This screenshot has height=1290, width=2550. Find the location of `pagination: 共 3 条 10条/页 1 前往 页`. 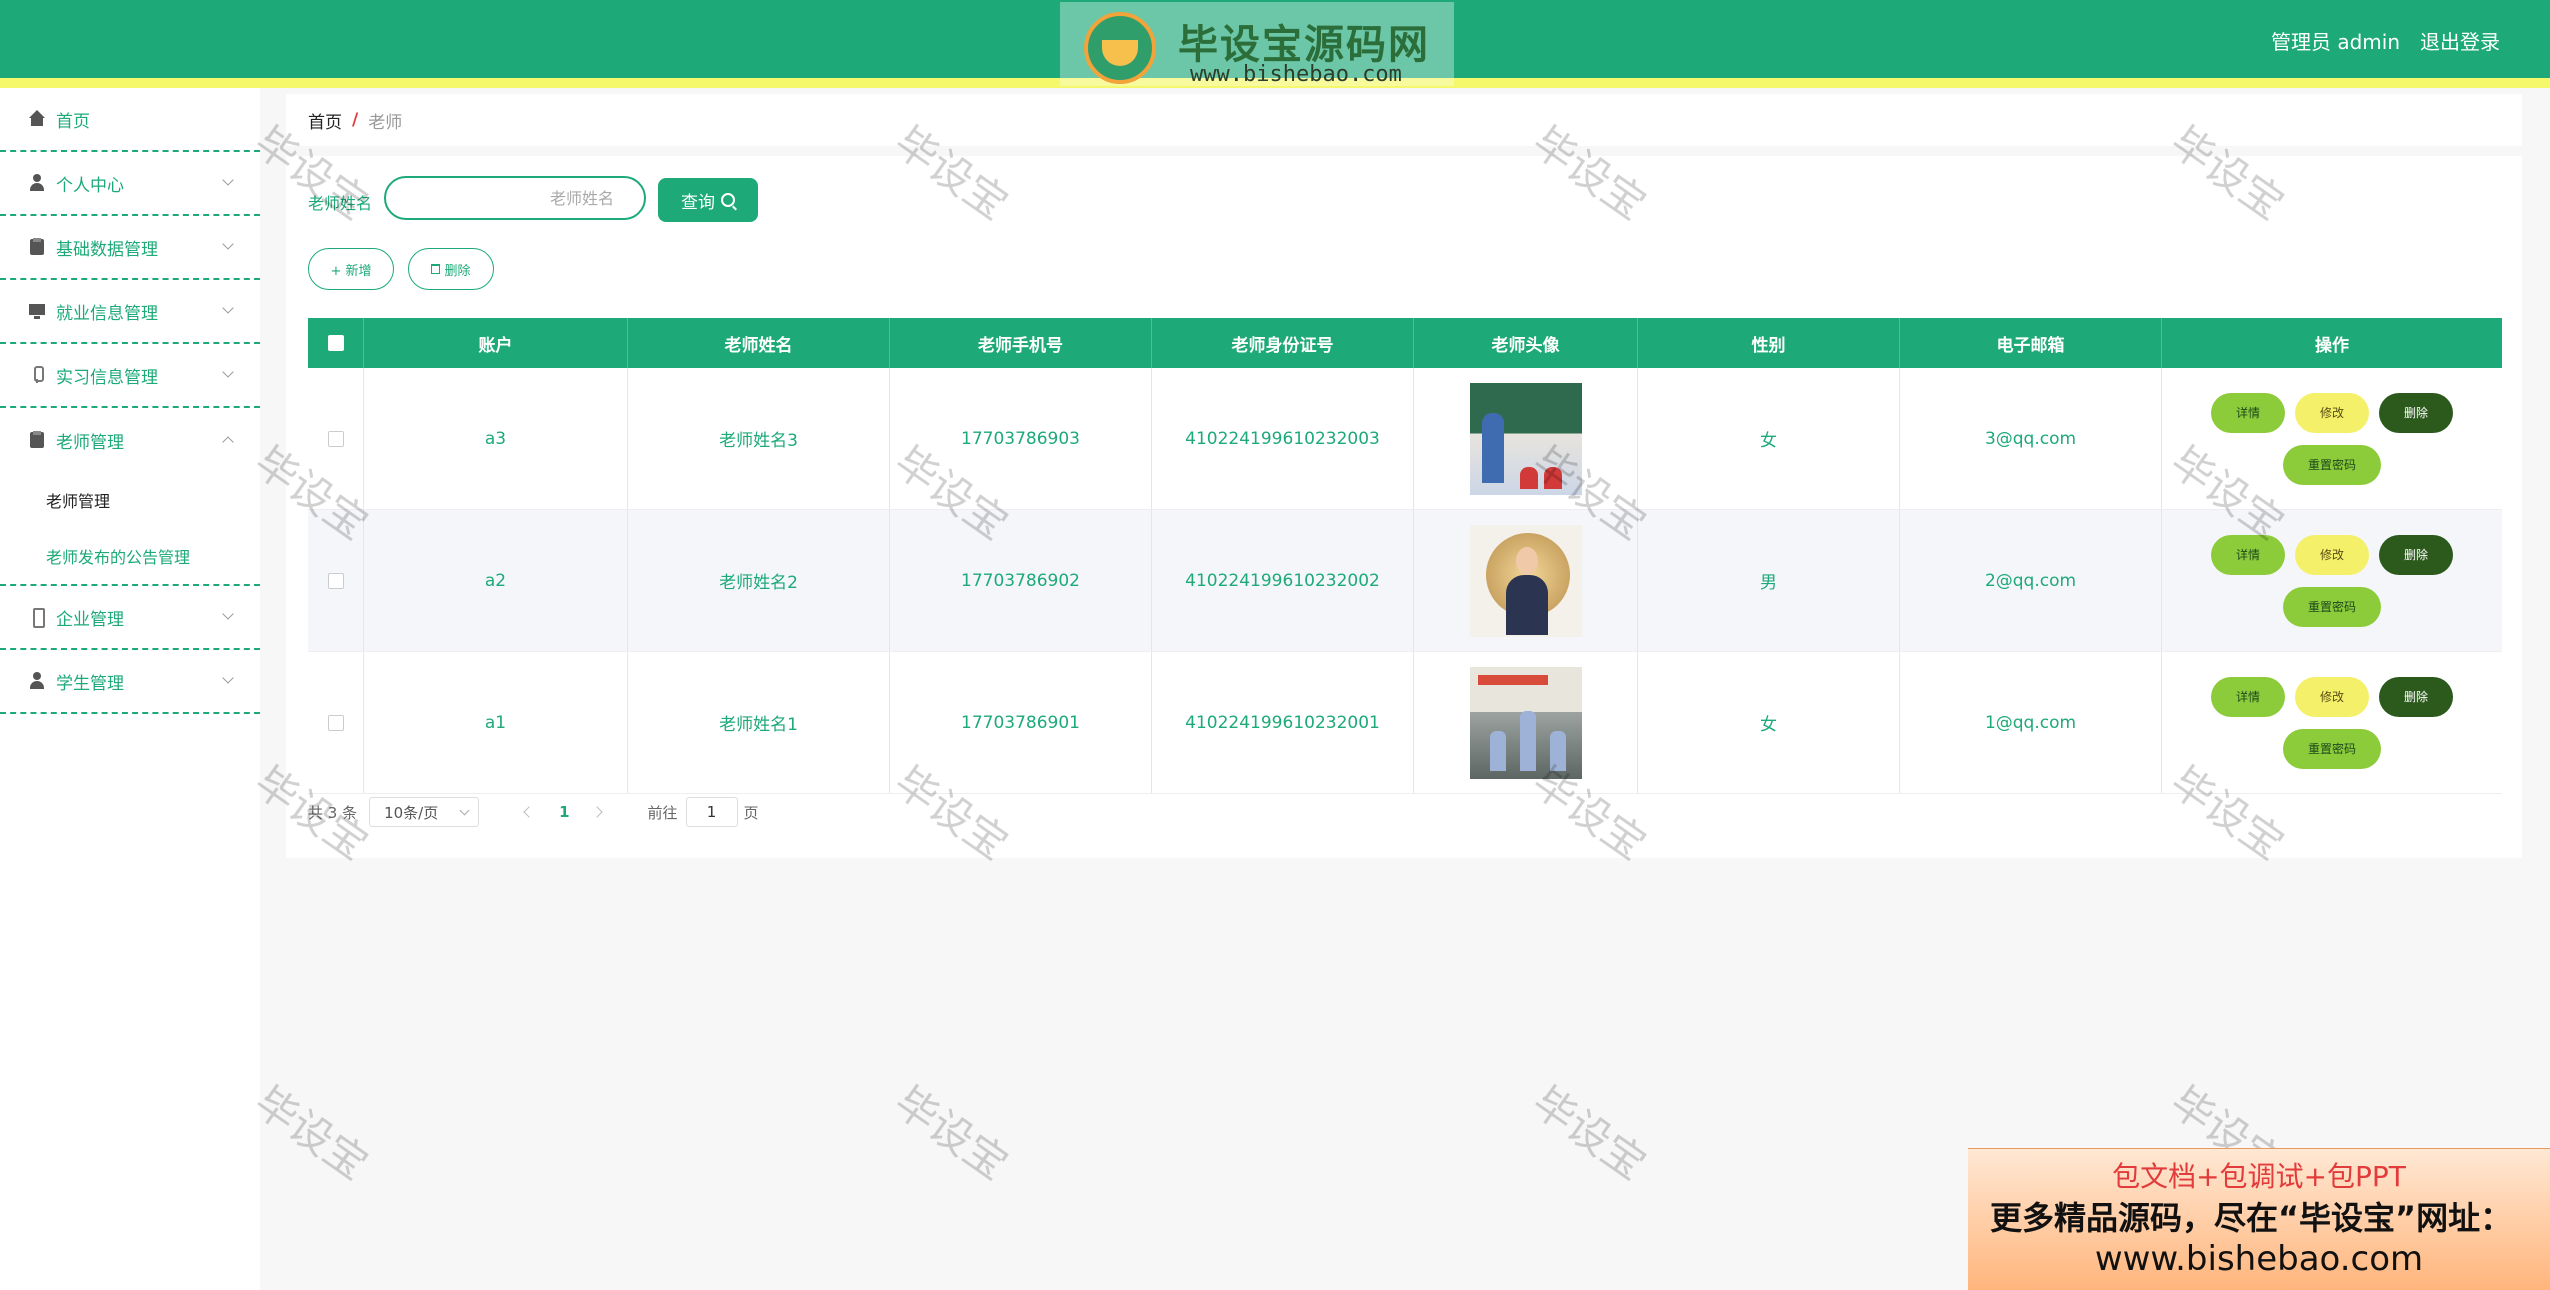

pagination: 共 3 条 10条/页 1 前往 页 is located at coordinates (533, 812).